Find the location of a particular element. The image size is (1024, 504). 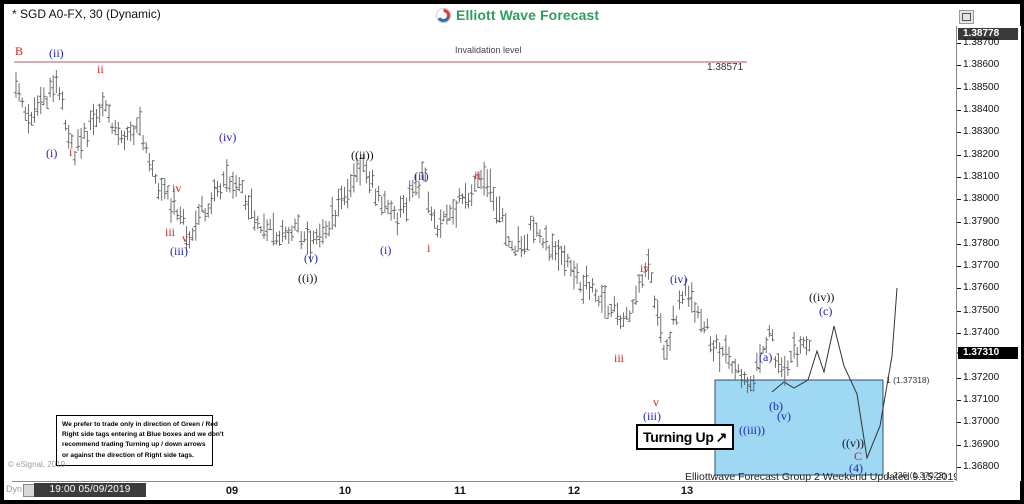

price-tick-label: 1.37600 is located at coordinates (981, 288).